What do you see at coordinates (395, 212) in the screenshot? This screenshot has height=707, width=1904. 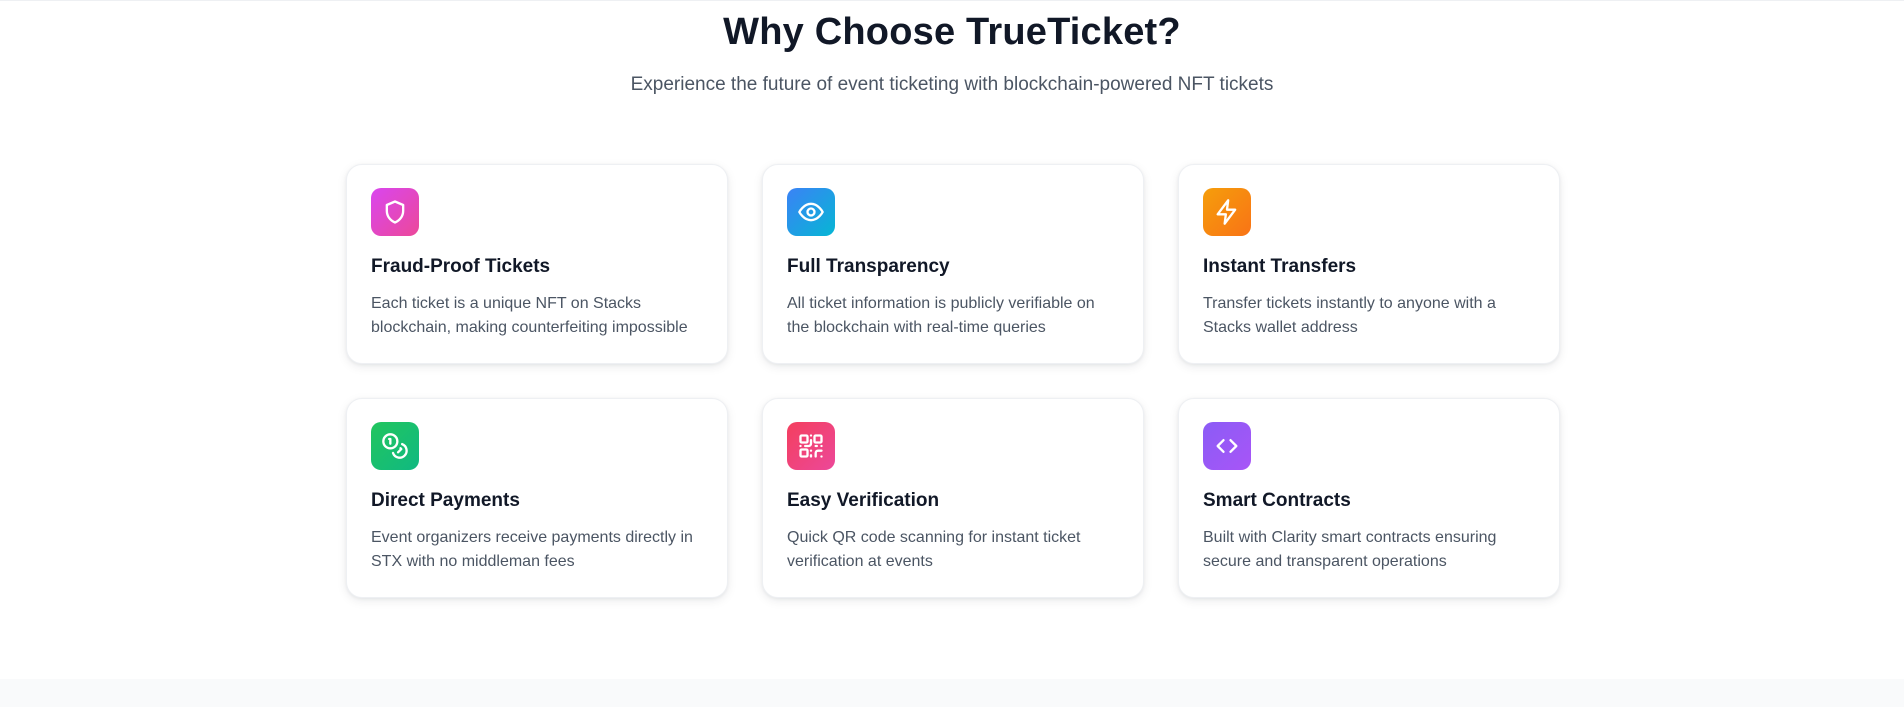 I see `shield-icon` at bounding box center [395, 212].